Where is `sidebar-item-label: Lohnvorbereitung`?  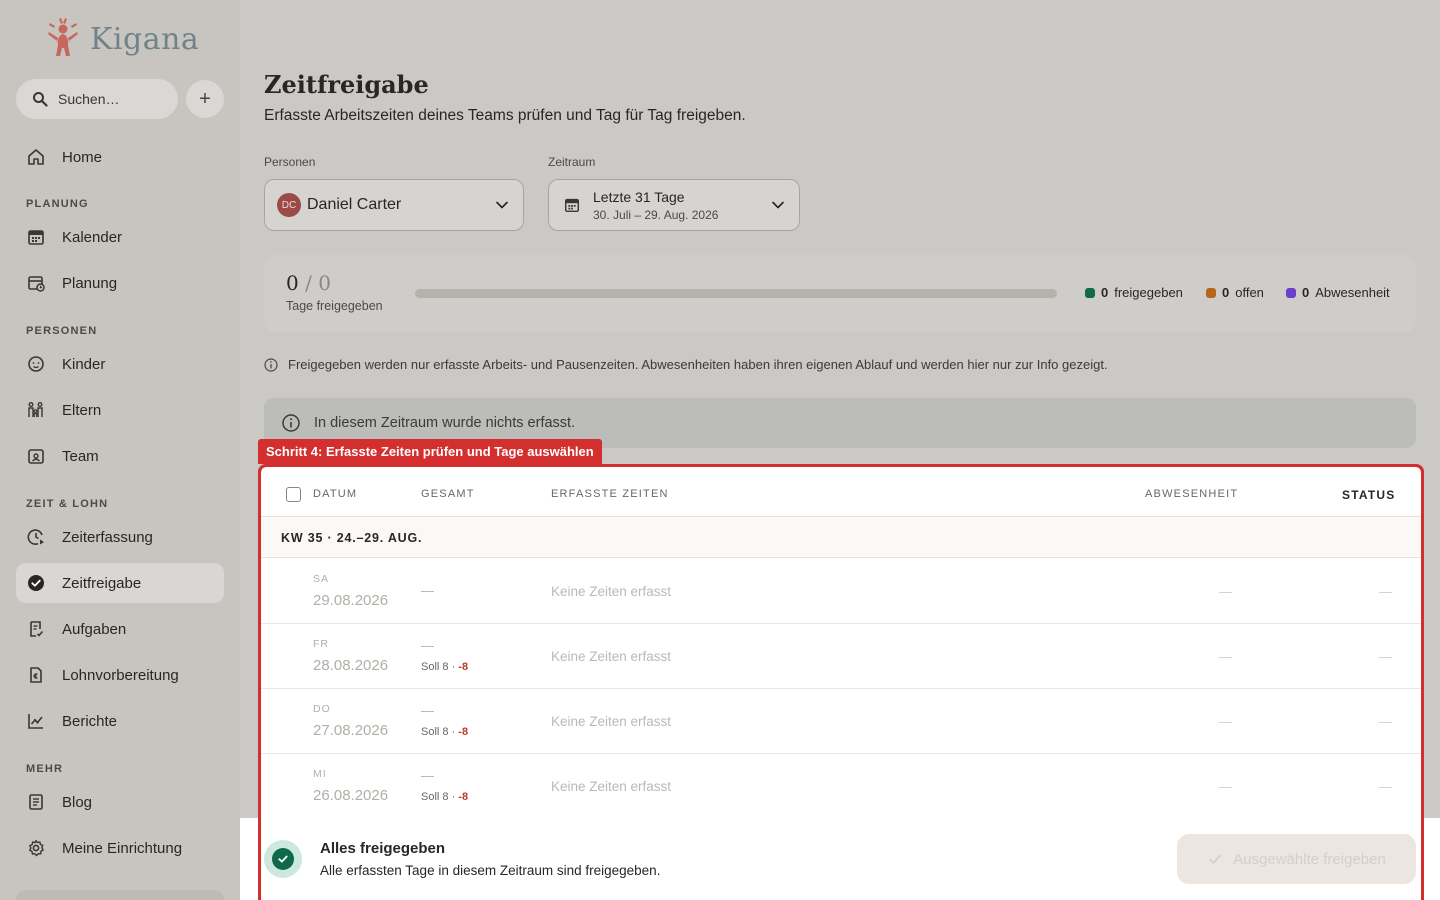 sidebar-item-label: Lohnvorbereitung is located at coordinates (120, 675).